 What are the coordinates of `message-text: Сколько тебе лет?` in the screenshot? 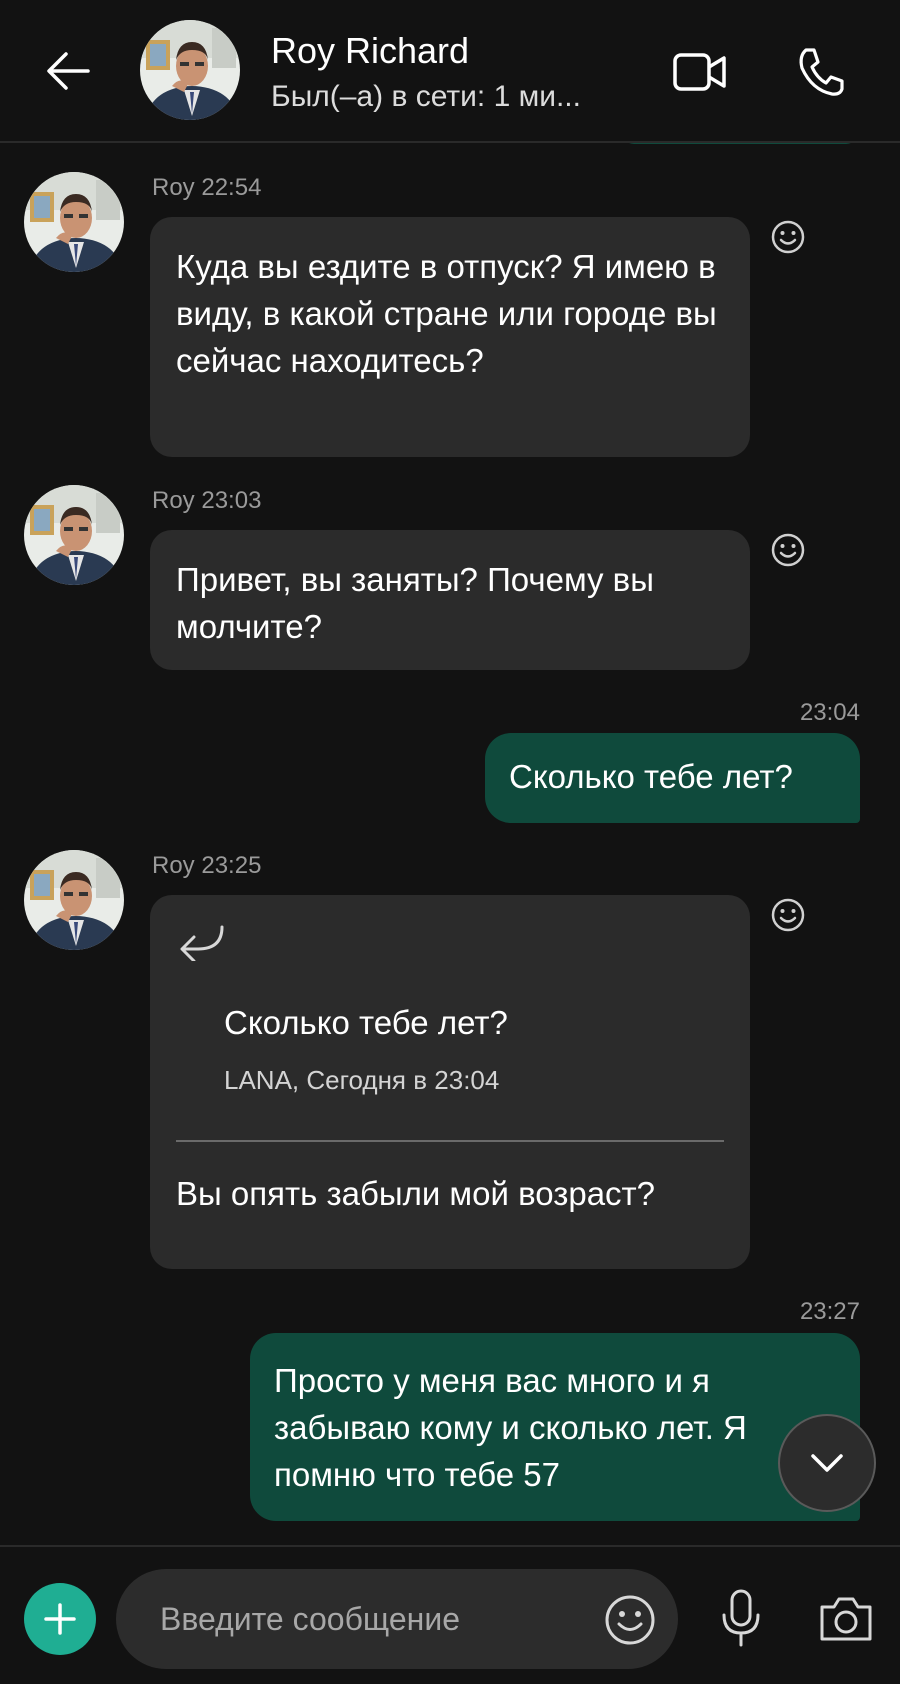 It's located at (651, 776).